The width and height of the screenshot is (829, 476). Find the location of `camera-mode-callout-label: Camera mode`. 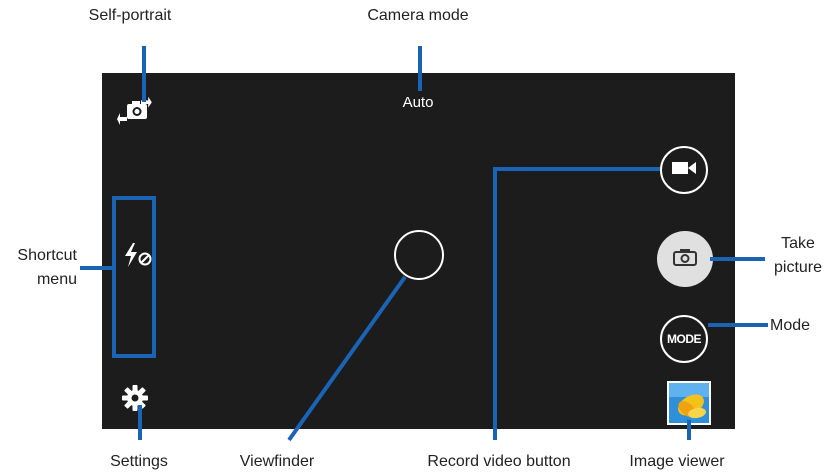

camera-mode-callout-label: Camera mode is located at coordinates (418, 15).